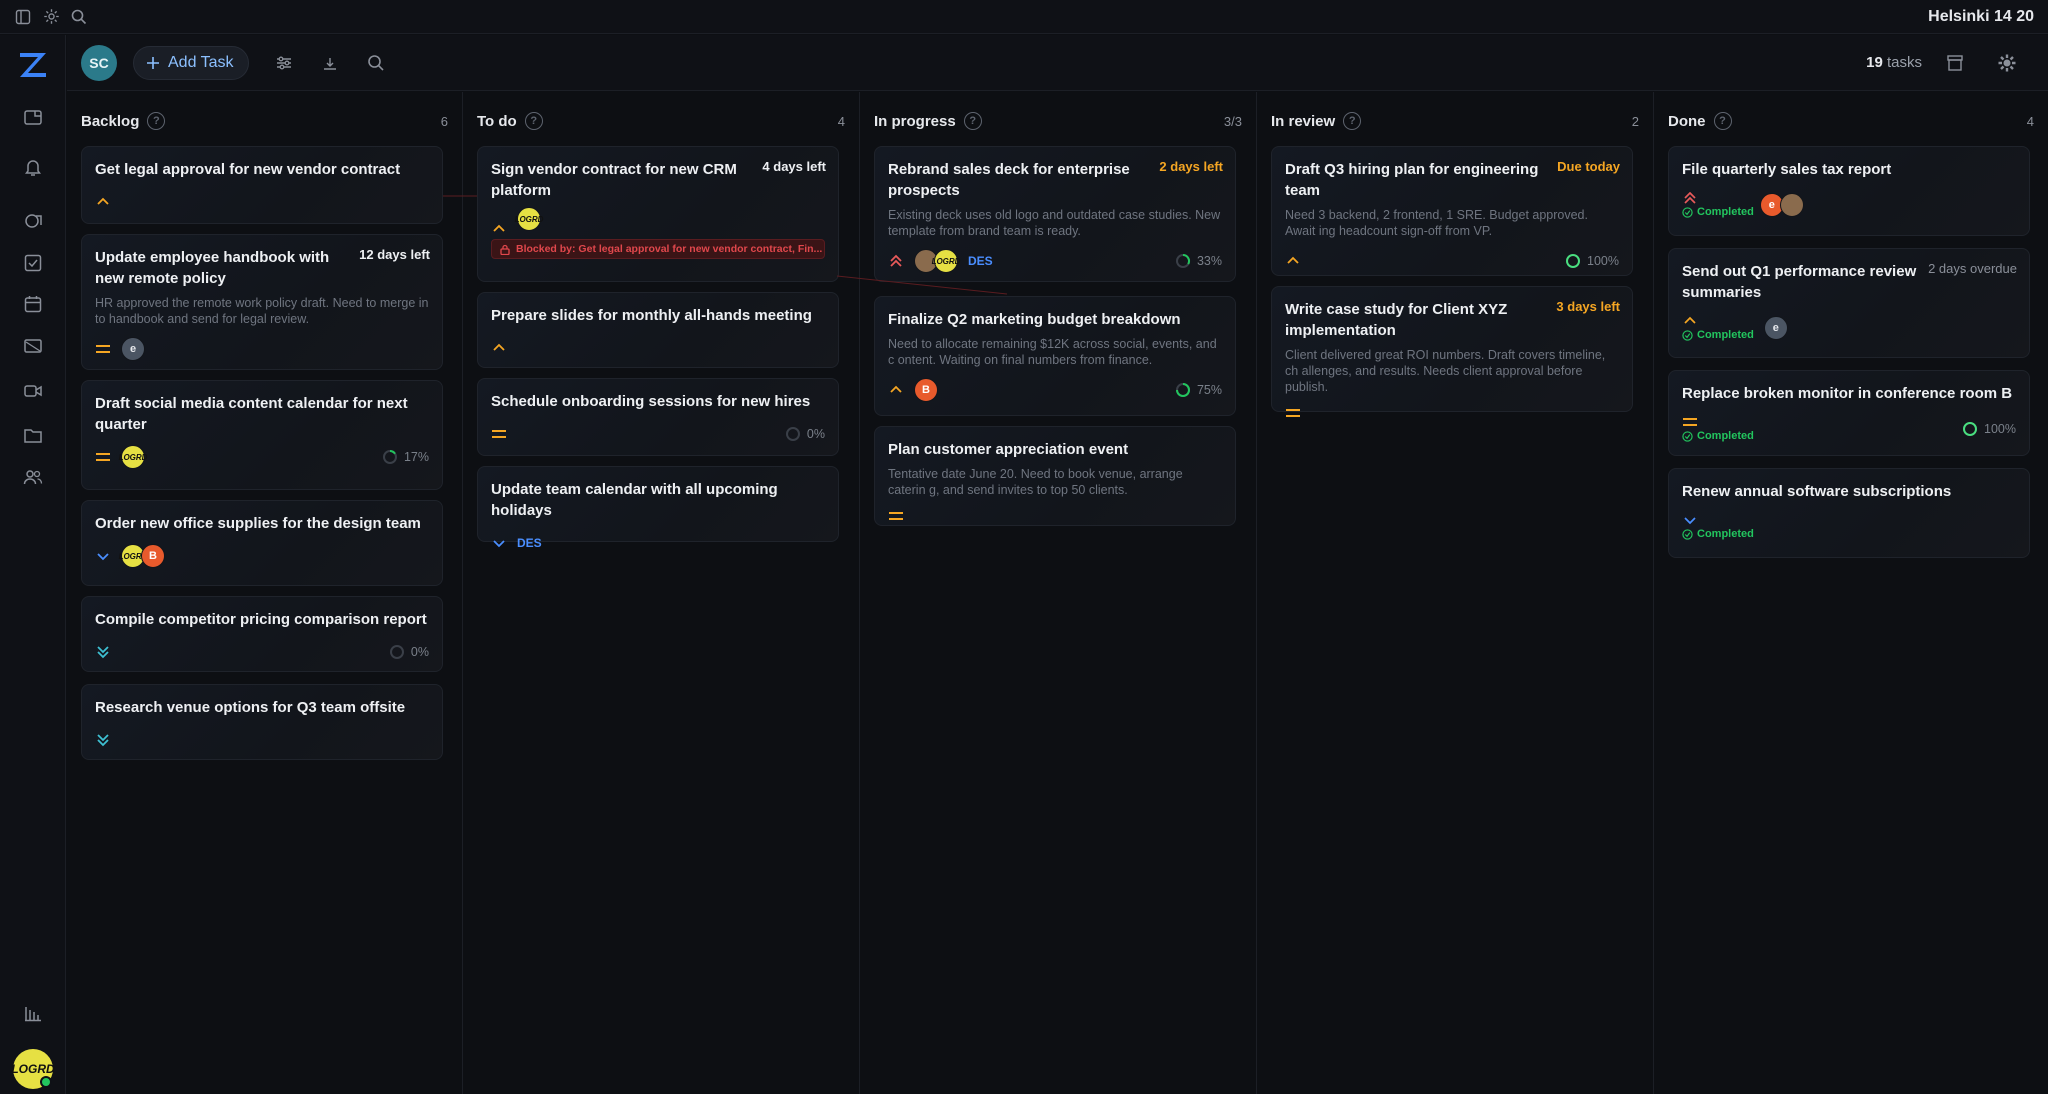 Image resolution: width=2048 pixels, height=1094 pixels. I want to click on column-title: Backlog, so click(110, 121).